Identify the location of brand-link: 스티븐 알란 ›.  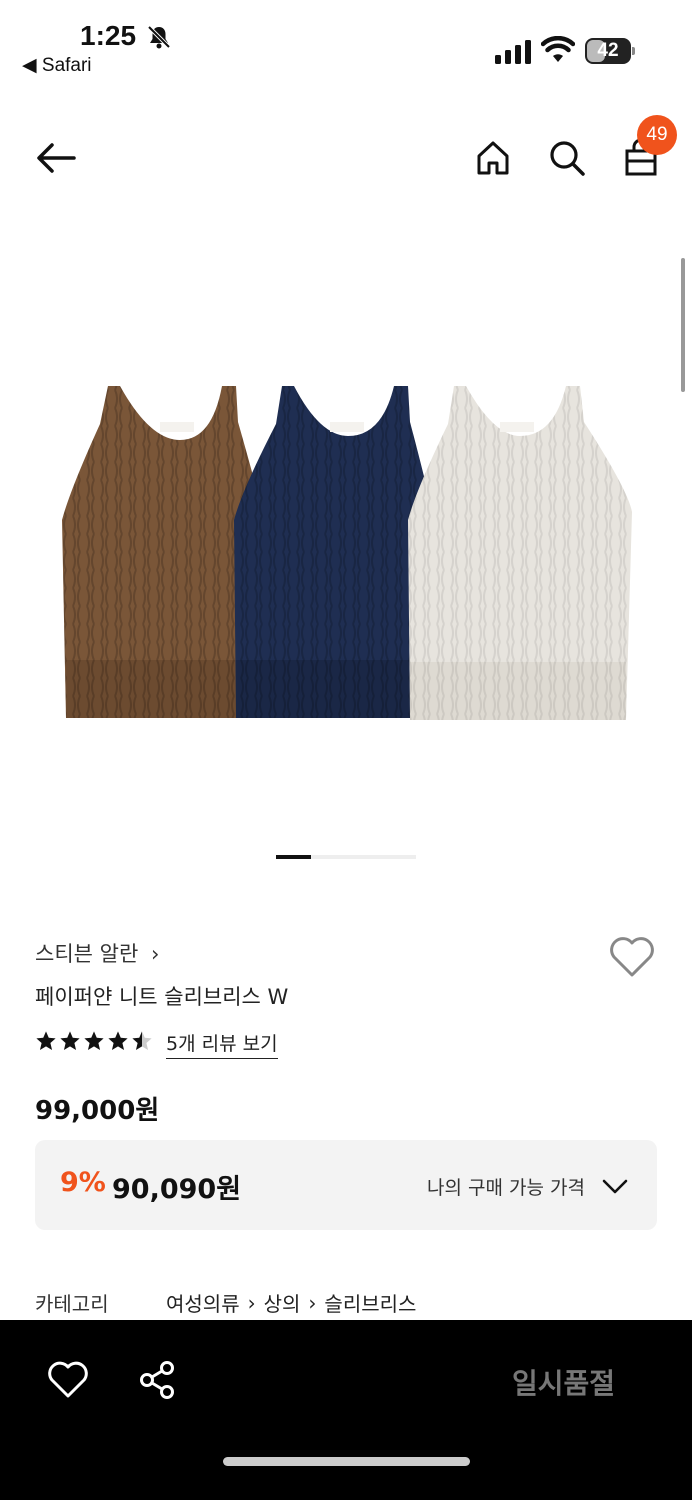
(97, 953).